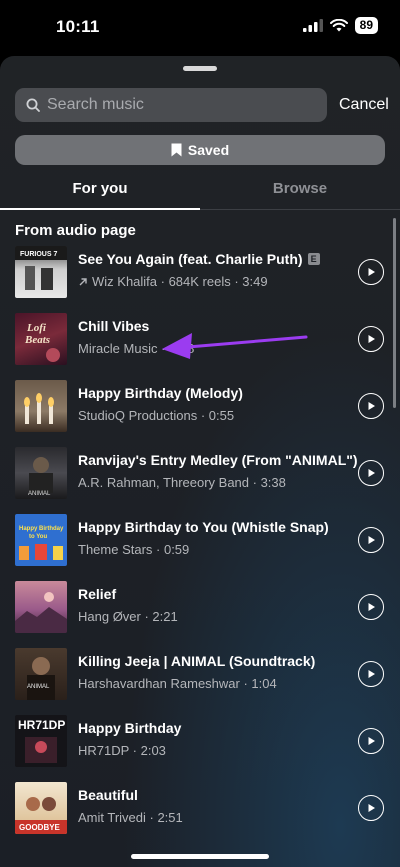 The height and width of the screenshot is (867, 400). I want to click on track-title: Killing Jeeja | ANIMAL (Soundtrack), so click(197, 661).